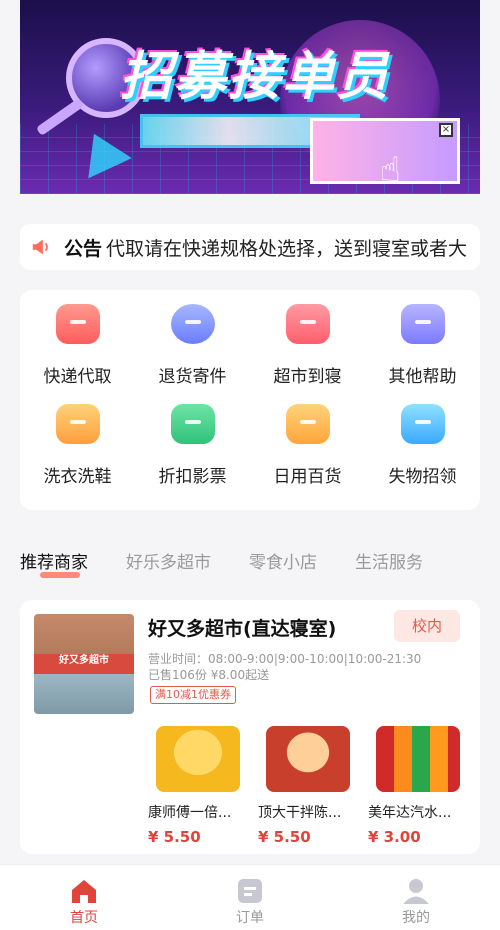 This screenshot has width=500, height=930. What do you see at coordinates (422, 445) in the screenshot?
I see `service-lost-found: 失物招领` at bounding box center [422, 445].